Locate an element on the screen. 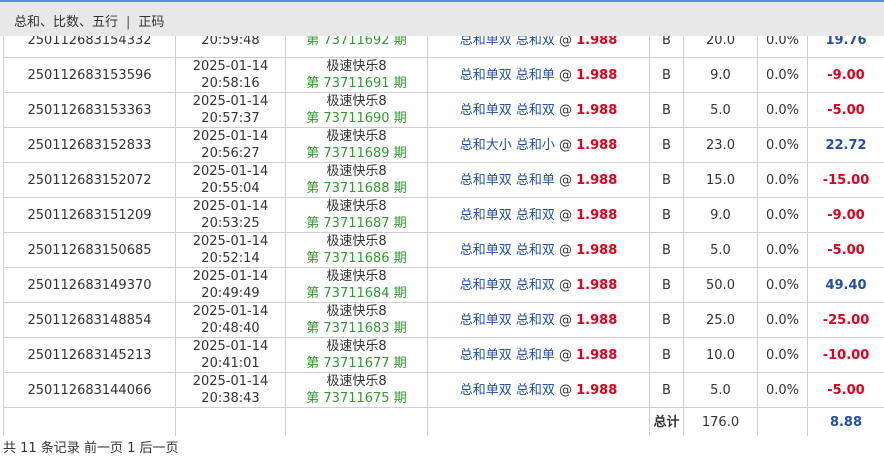  cell-bet: 总和大小 总和小 @ 1.988 is located at coordinates (539, 145).